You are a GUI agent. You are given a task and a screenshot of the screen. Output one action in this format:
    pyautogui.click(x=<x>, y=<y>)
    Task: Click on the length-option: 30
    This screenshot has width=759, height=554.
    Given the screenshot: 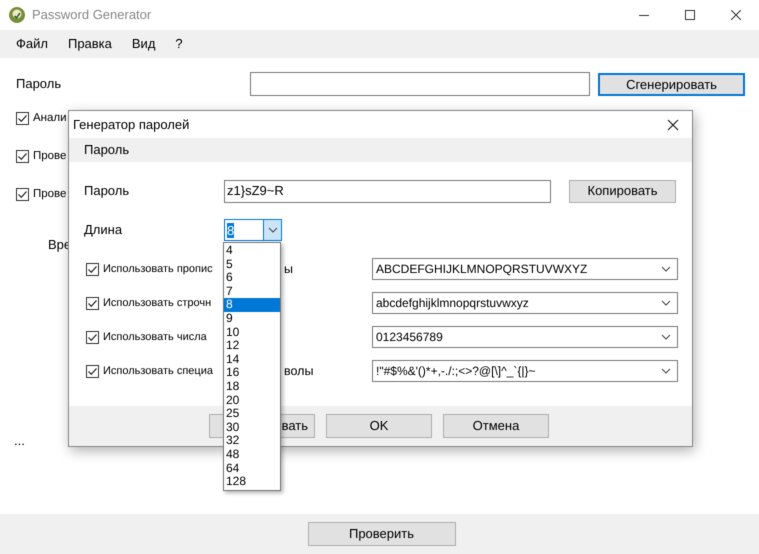 What is the action you would take?
    pyautogui.click(x=252, y=427)
    